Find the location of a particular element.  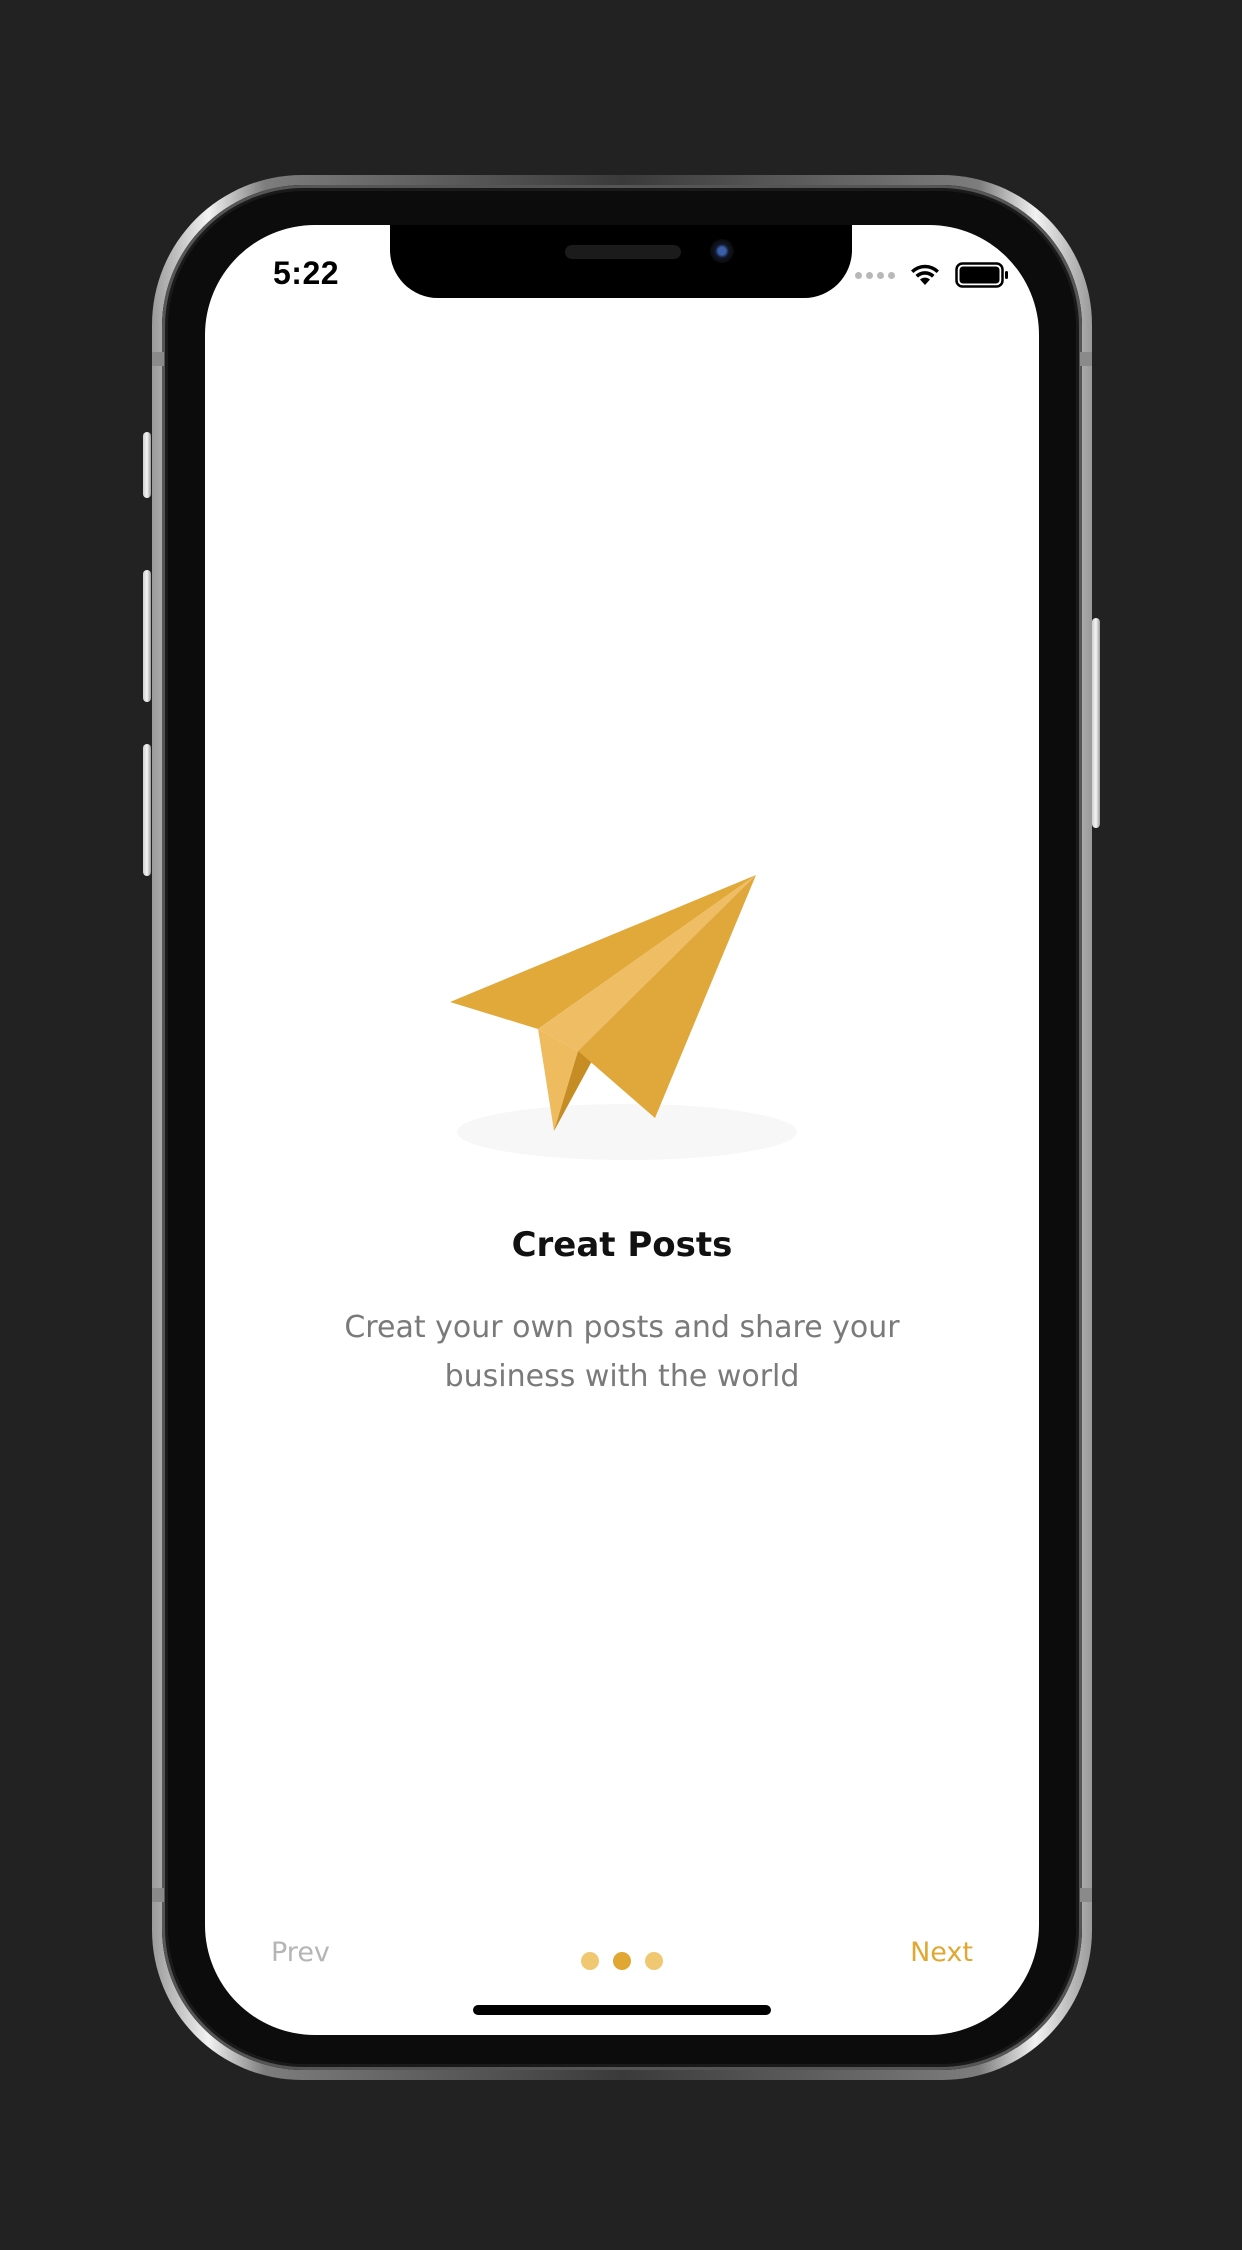

volume-up-button is located at coordinates (147, 636).